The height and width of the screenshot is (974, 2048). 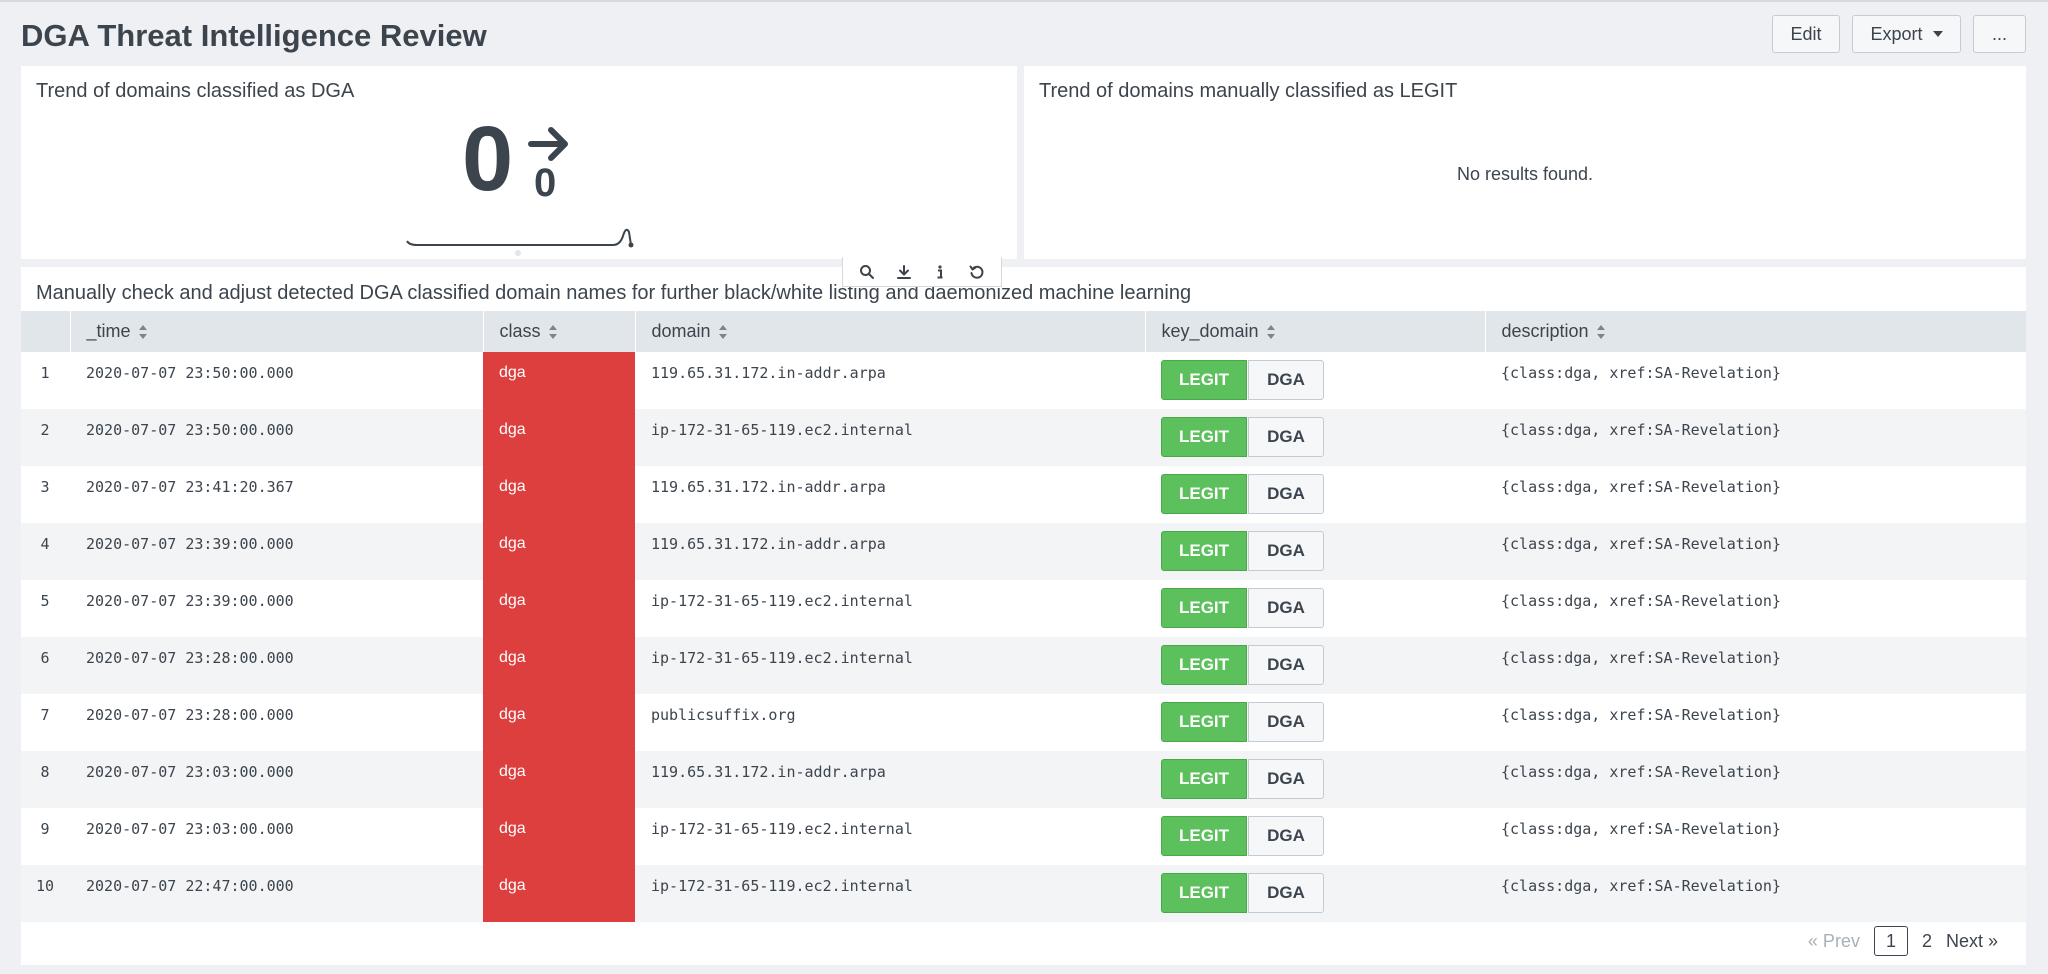 What do you see at coordinates (1806, 34) in the screenshot?
I see `edit-button: Edit` at bounding box center [1806, 34].